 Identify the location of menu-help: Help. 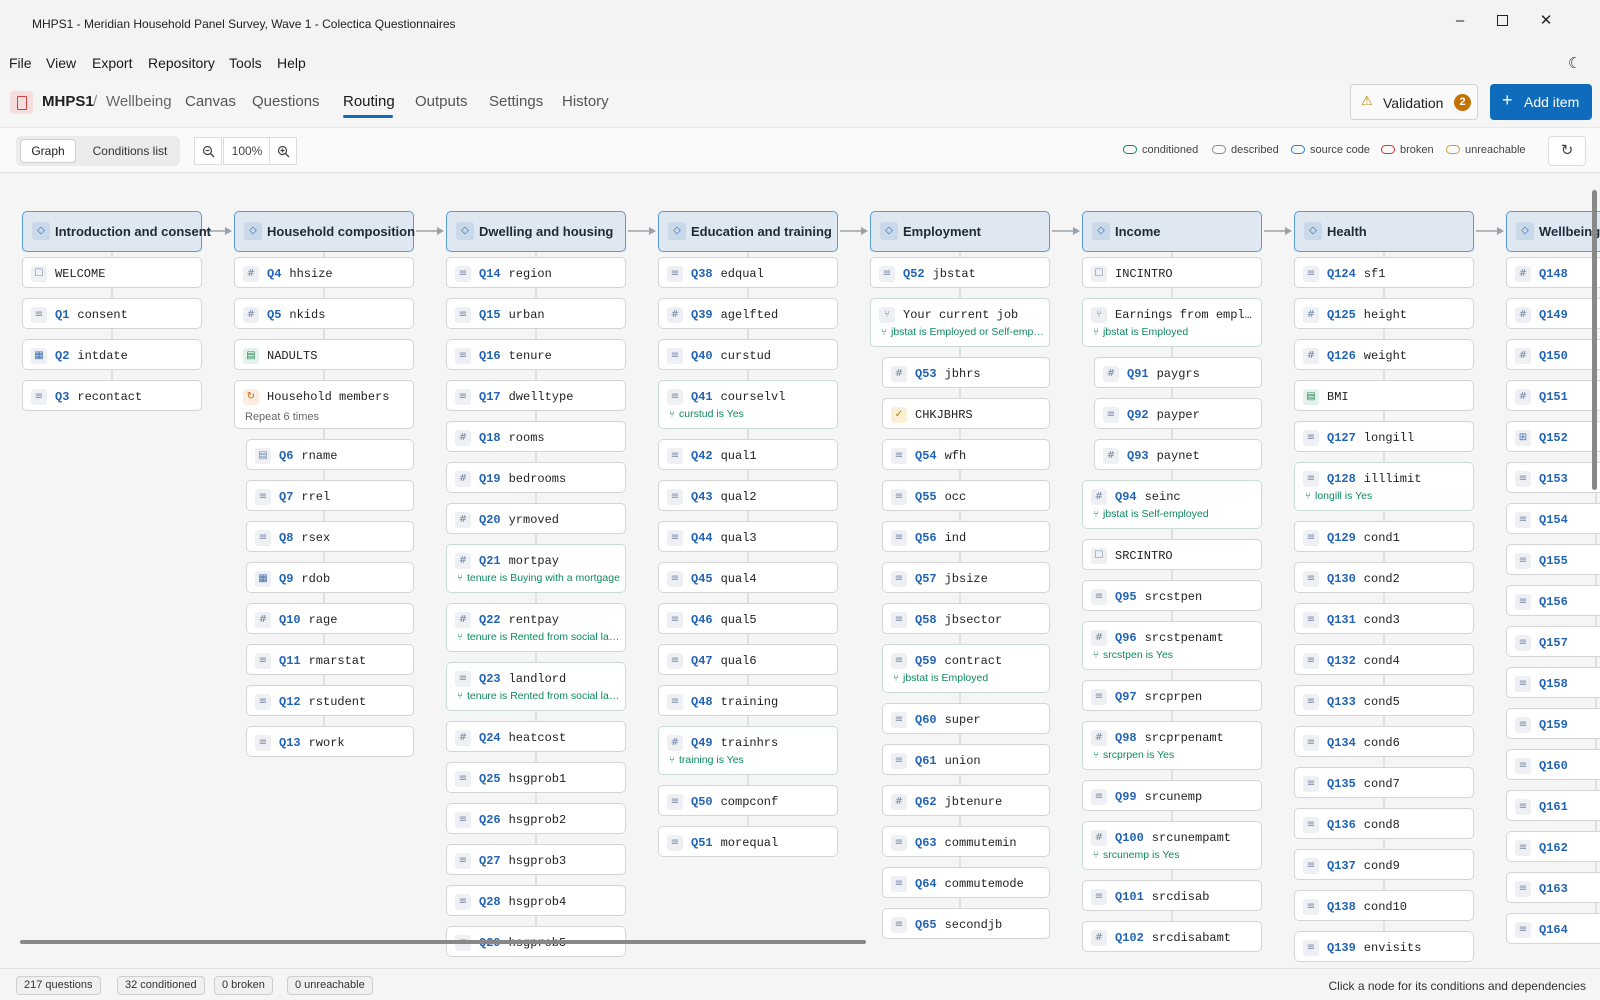
(291, 63).